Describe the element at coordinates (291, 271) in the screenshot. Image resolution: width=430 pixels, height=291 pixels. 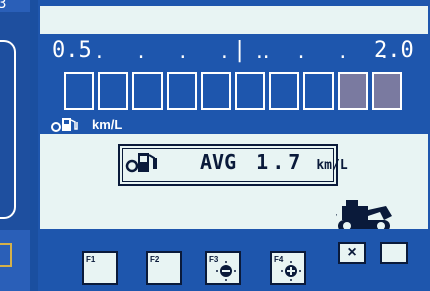
I see `brightness-up-icon` at that location.